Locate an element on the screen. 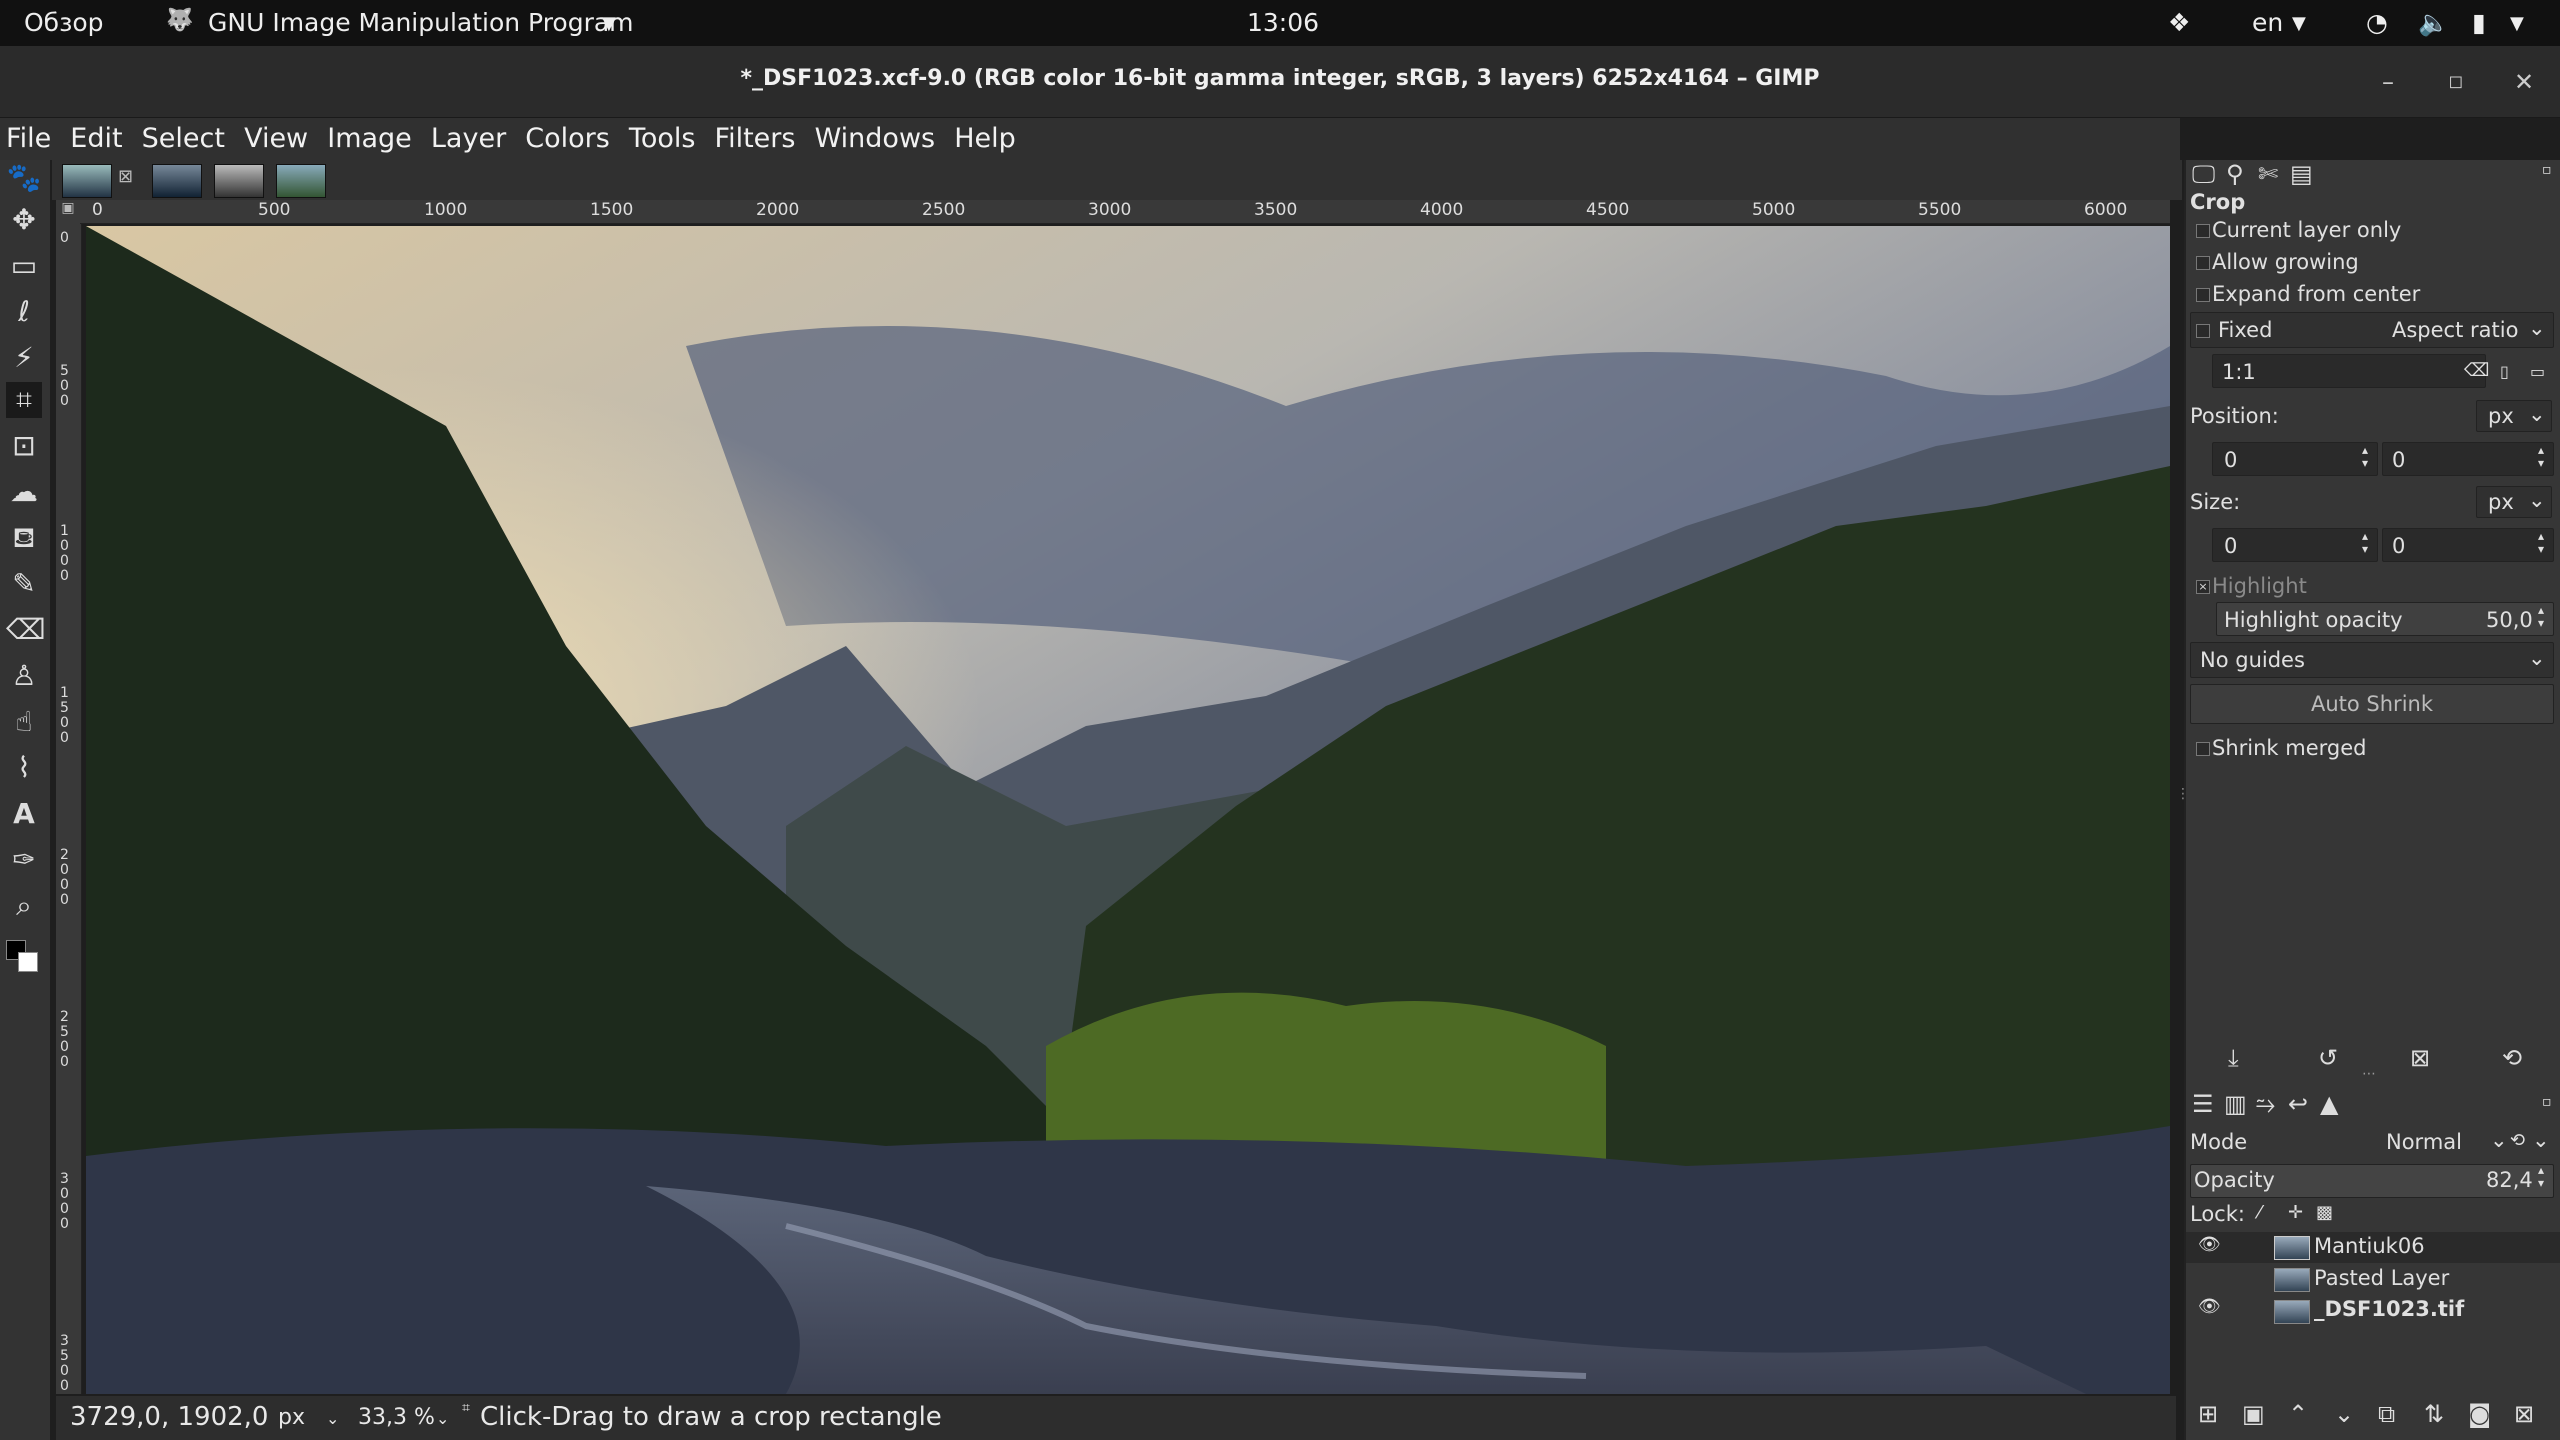  clock: 13:06 is located at coordinates (1283, 22).